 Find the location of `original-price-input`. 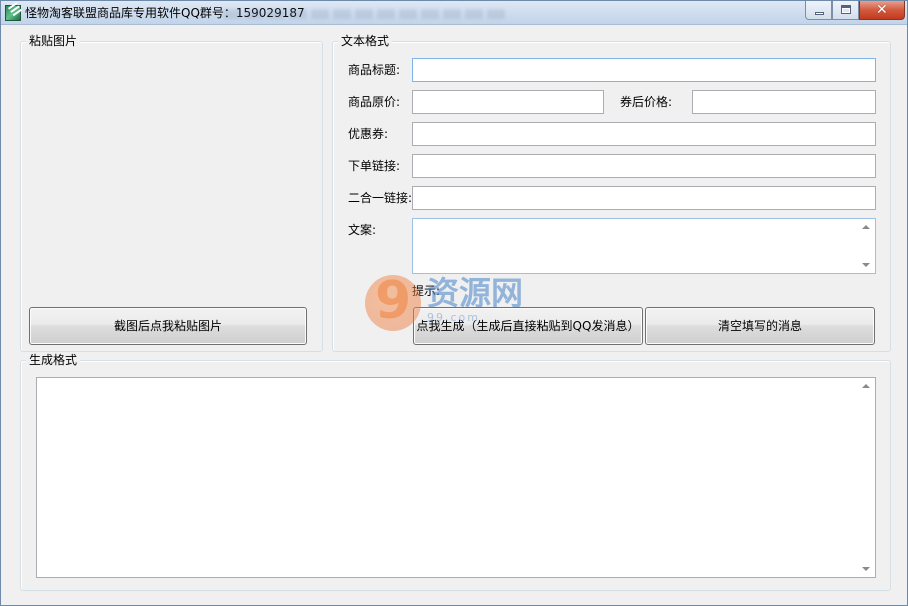

original-price-input is located at coordinates (508, 102).